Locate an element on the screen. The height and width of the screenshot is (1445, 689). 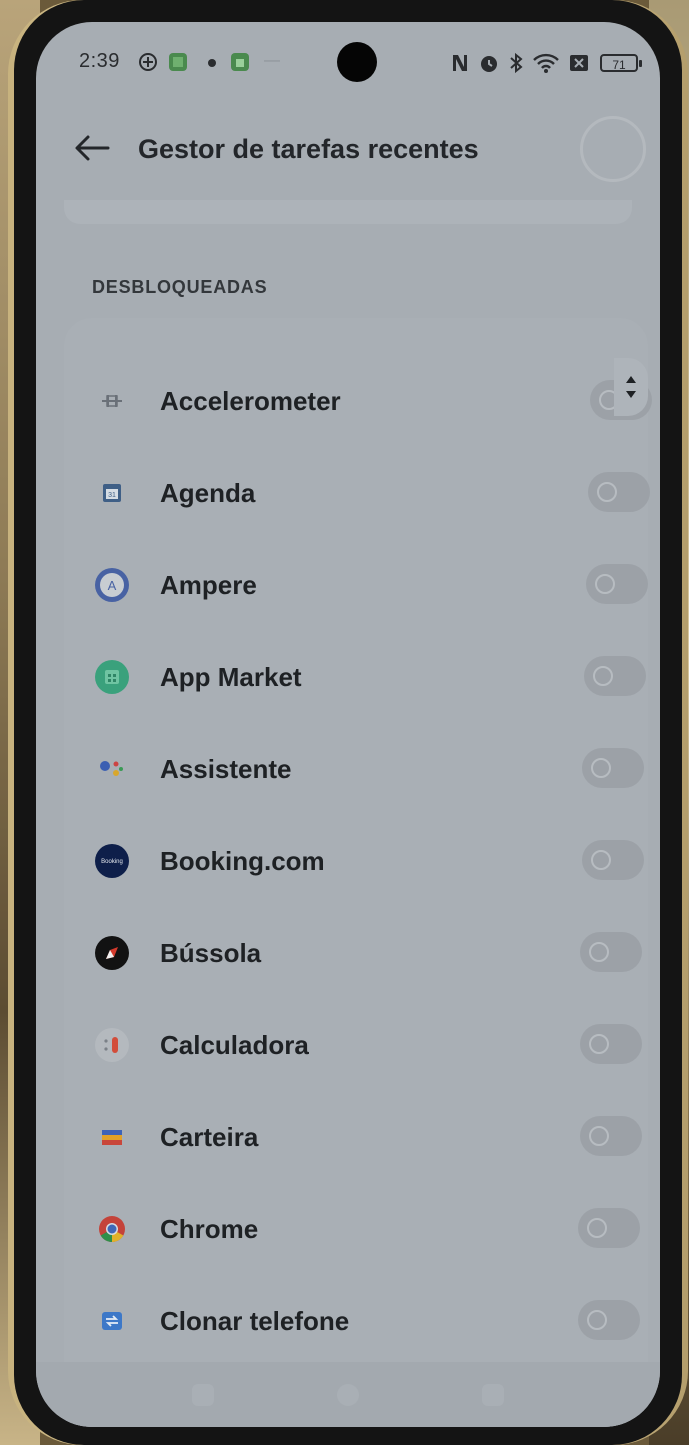
accelerometer-icon is located at coordinates (112, 401).